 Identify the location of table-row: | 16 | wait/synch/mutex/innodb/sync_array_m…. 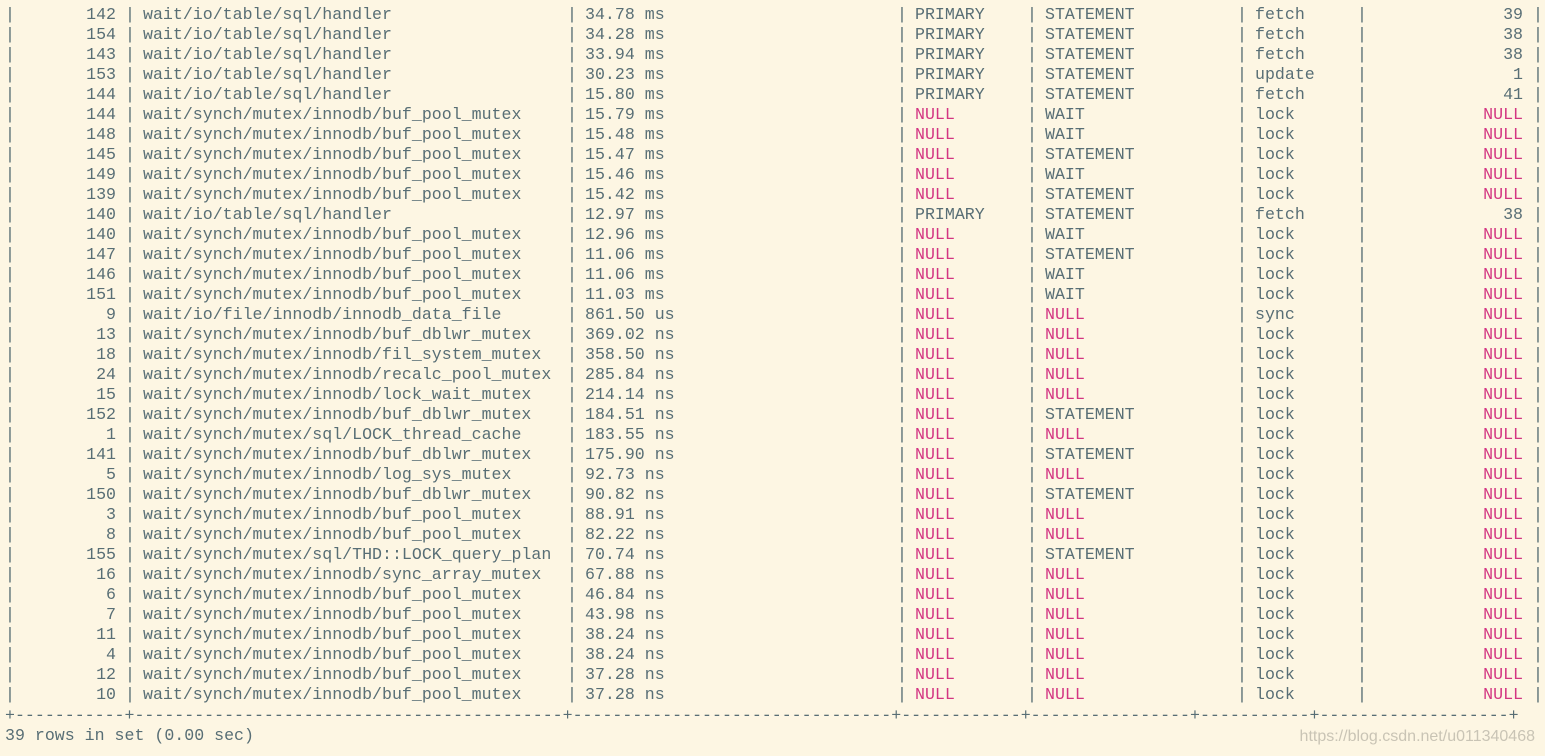
(775, 575).